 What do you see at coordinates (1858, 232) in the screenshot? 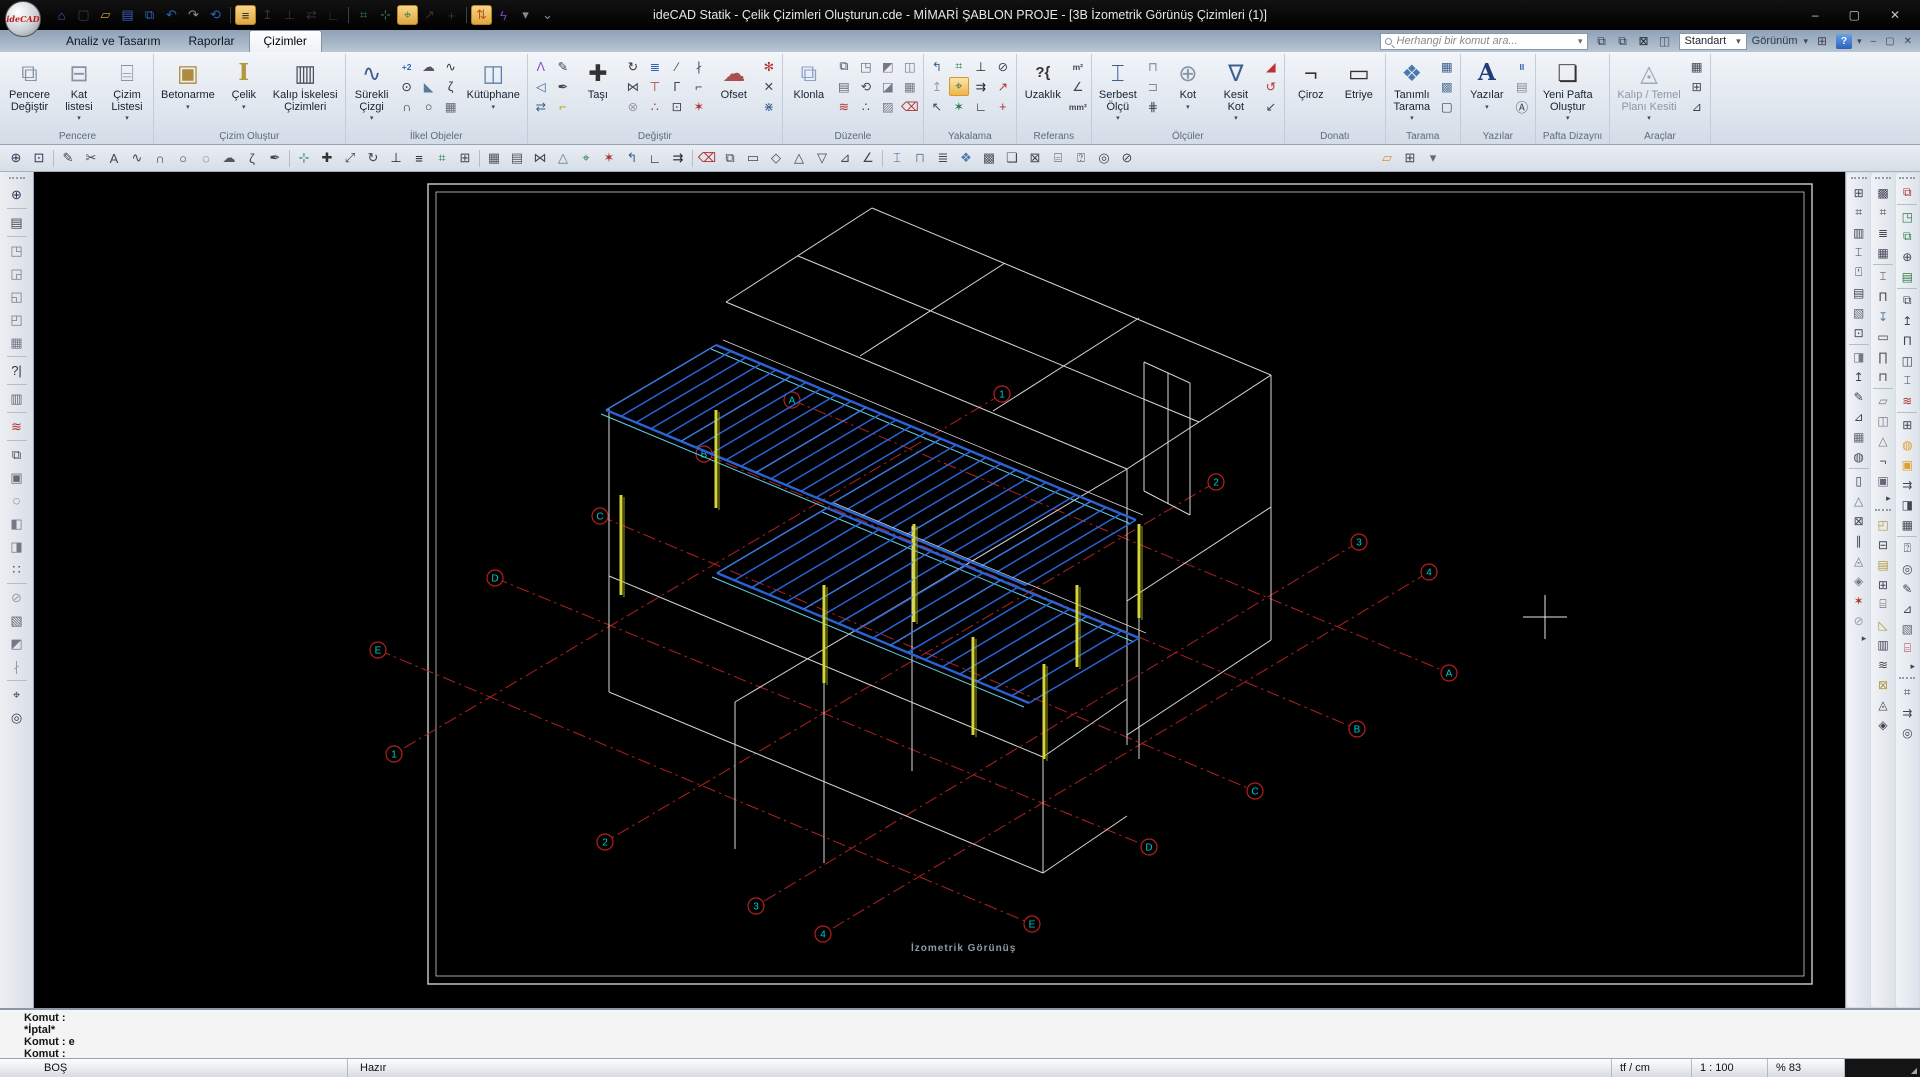
I see `wall-draw-icon: ▥` at bounding box center [1858, 232].